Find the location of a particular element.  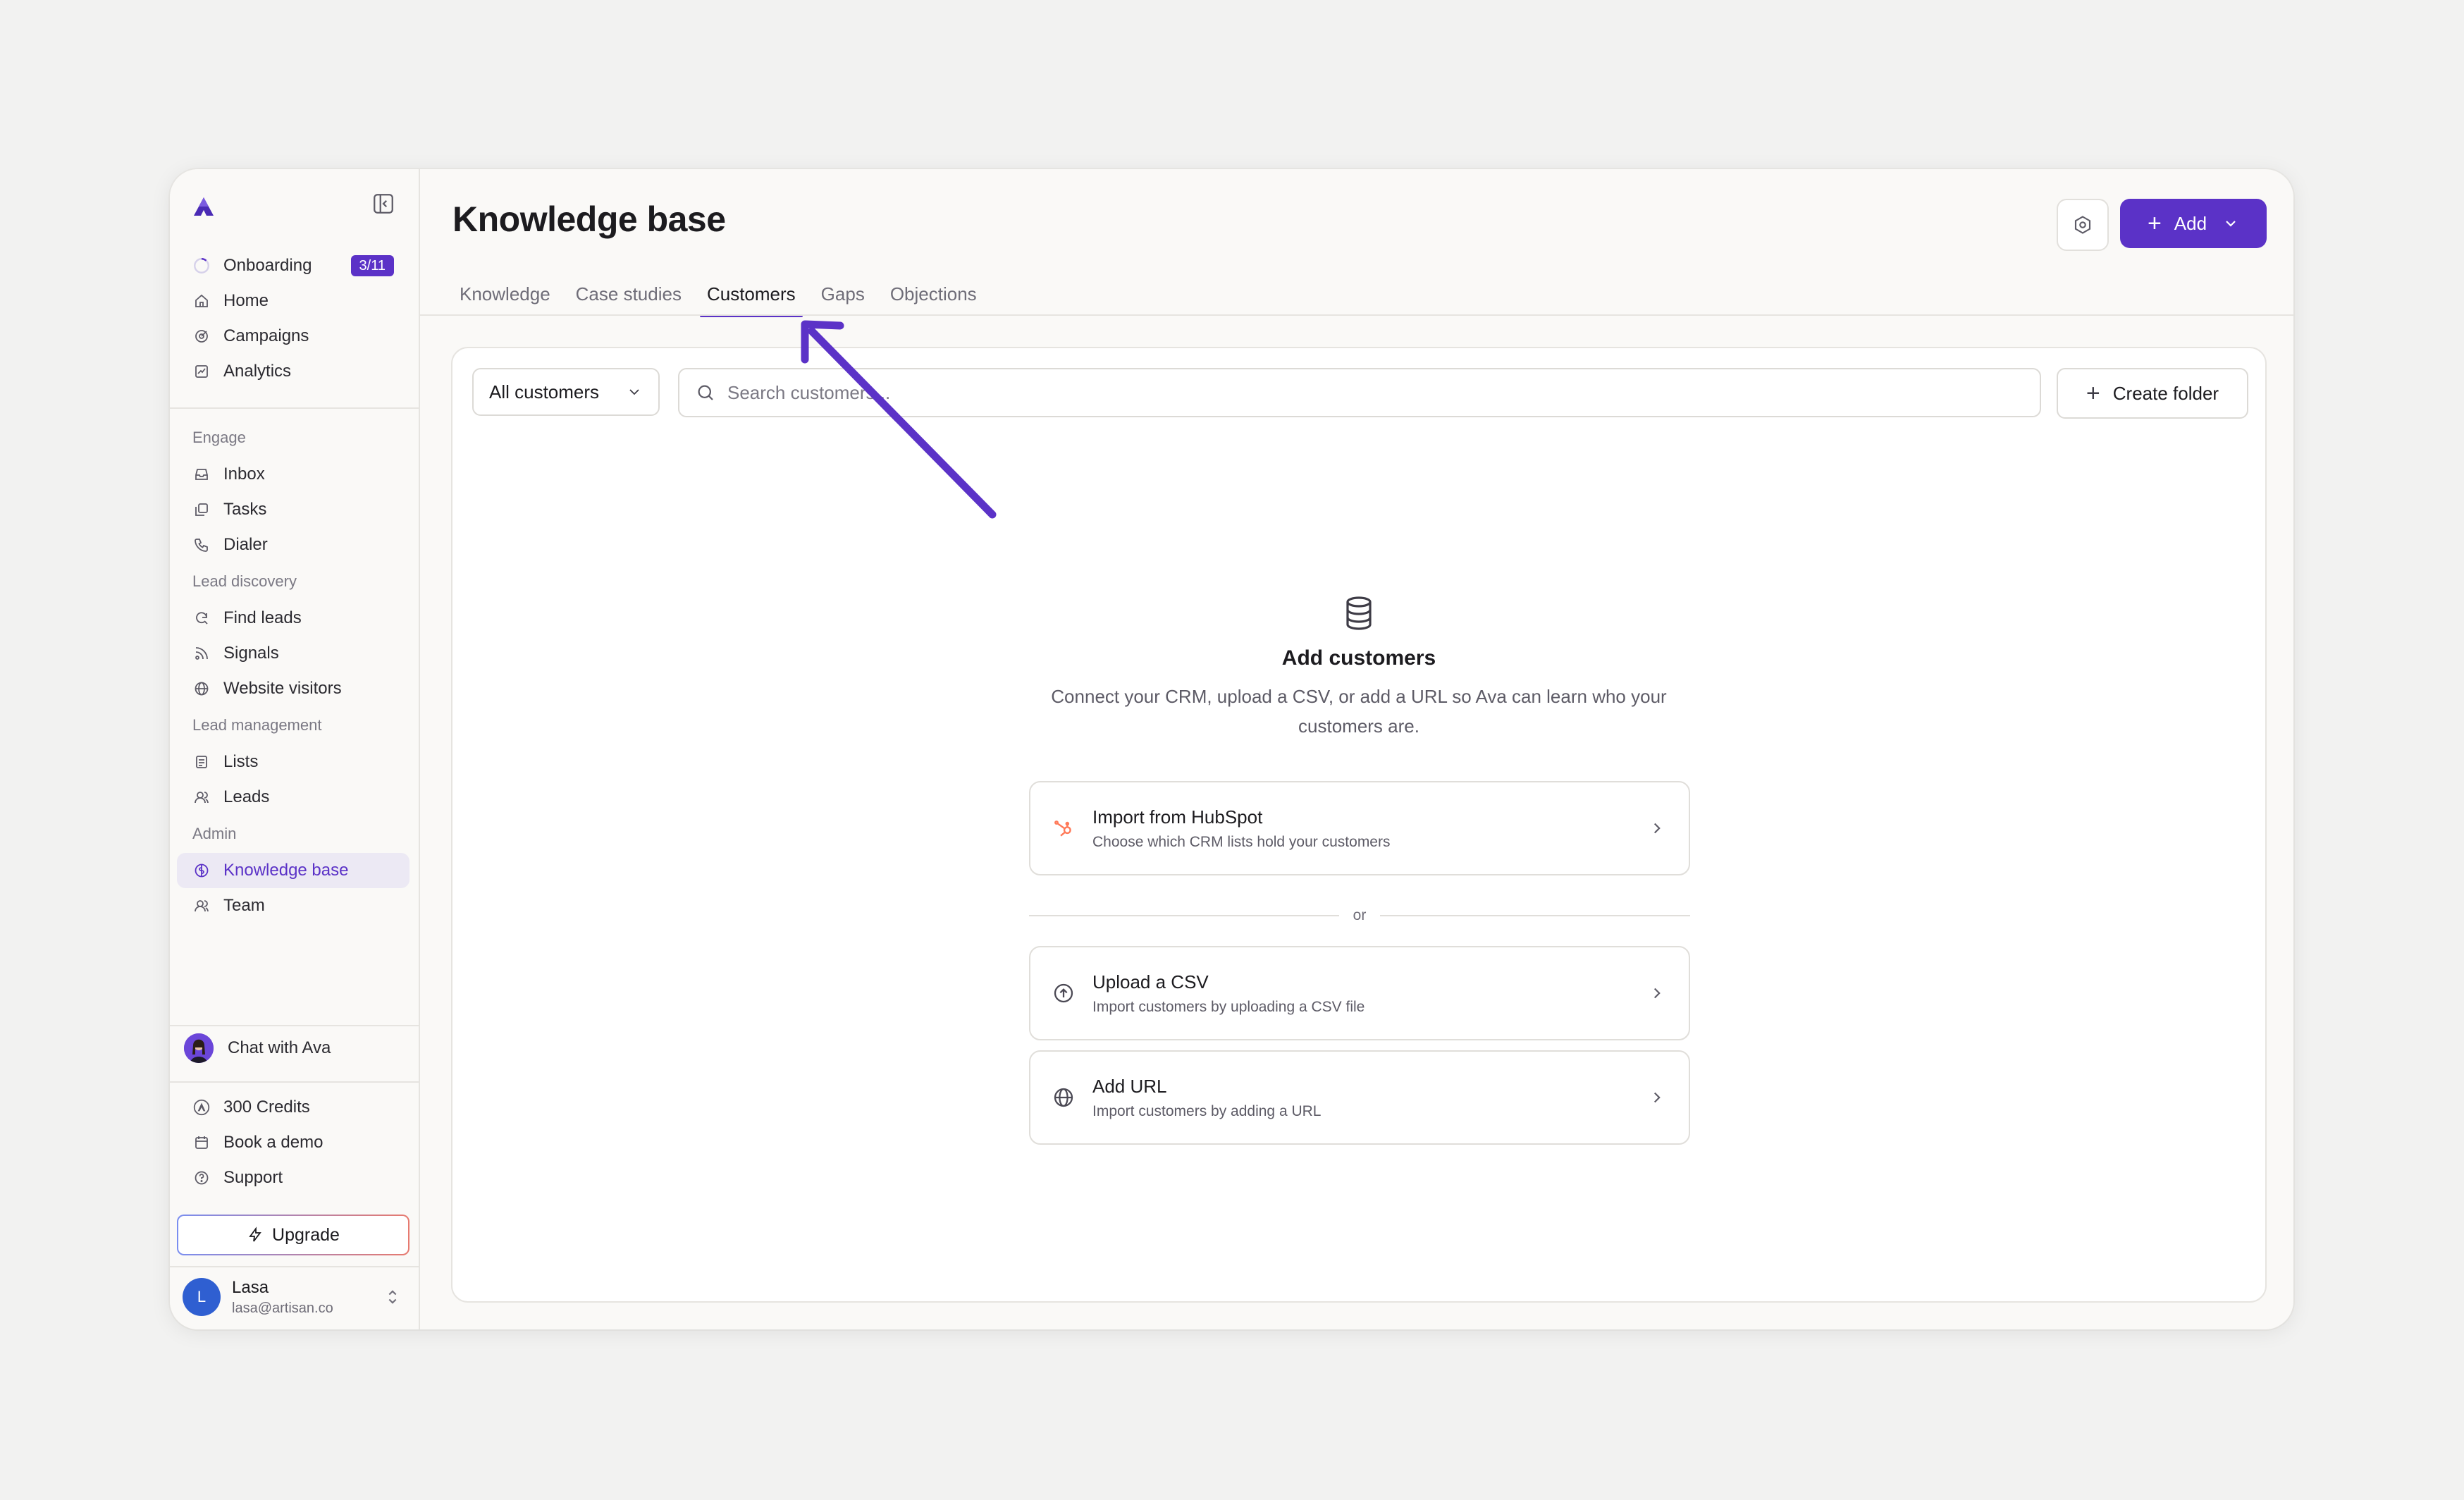

chat-with-ava-button: Chat with Ava is located at coordinates (257, 1048).